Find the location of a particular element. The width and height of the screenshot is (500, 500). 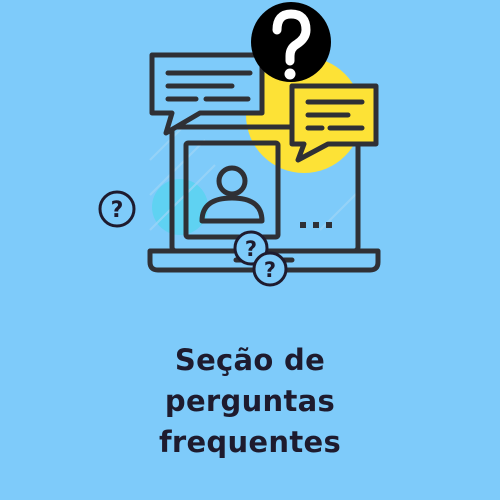

question-badge-icon is located at coordinates (291, 42).